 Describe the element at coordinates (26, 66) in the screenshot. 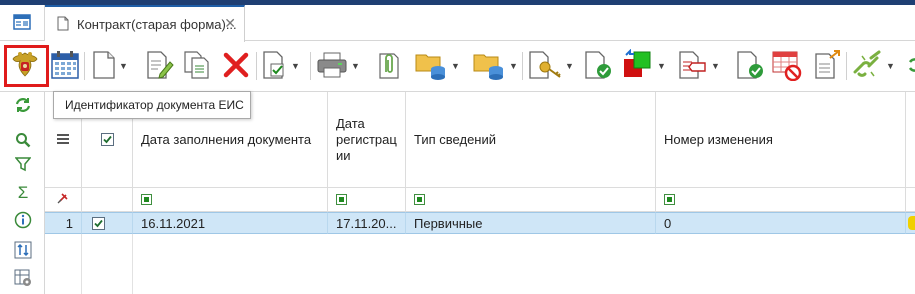

I see `emblem-highlight-frame` at that location.